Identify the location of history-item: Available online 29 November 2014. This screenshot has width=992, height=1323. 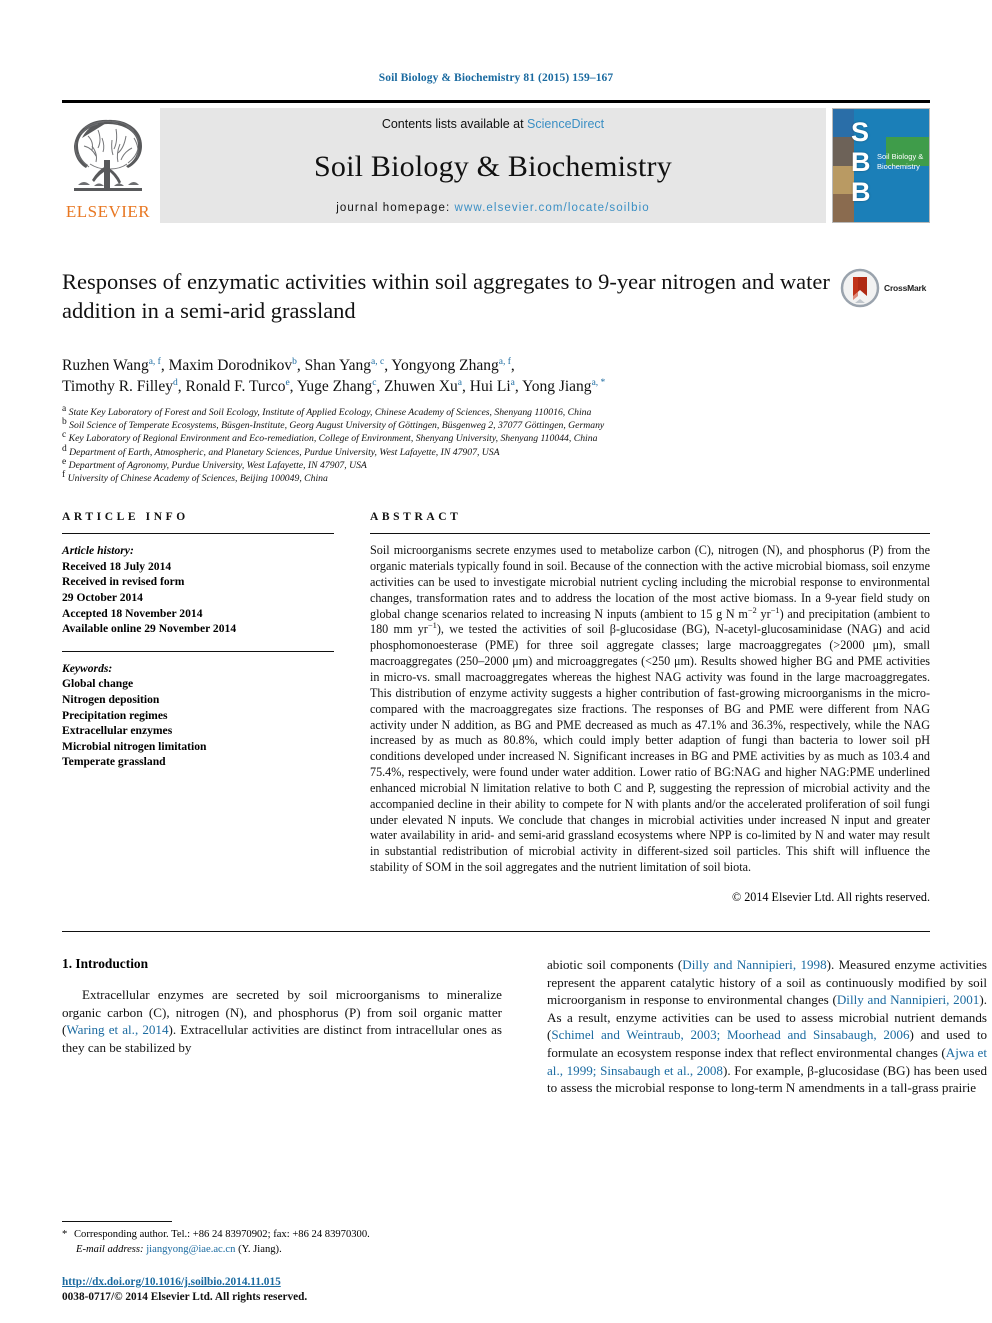
(149, 629).